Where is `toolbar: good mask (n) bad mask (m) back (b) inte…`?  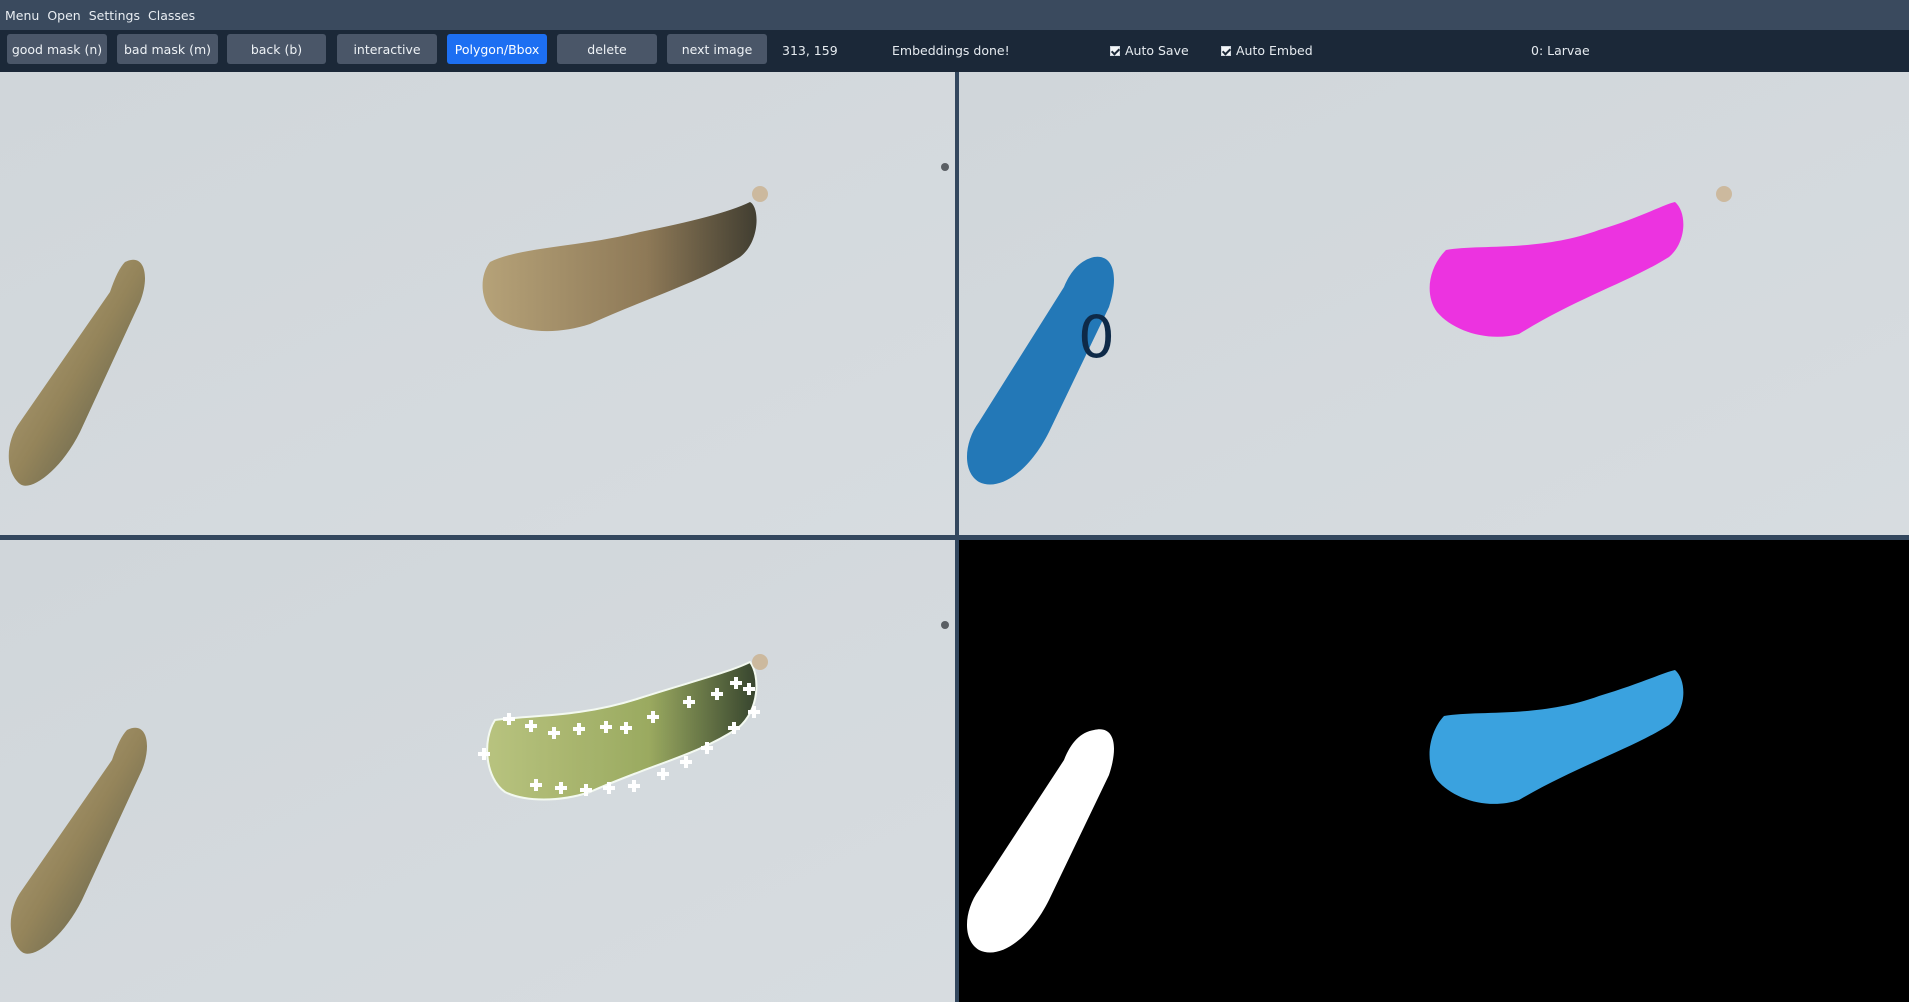 toolbar: good mask (n) bad mask (m) back (b) inte… is located at coordinates (954, 51).